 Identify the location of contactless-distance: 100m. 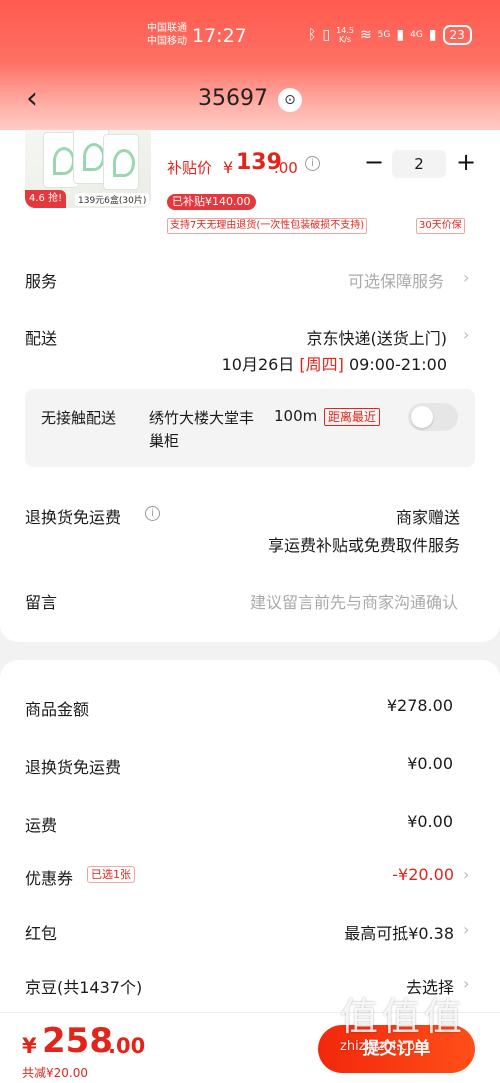
(296, 416).